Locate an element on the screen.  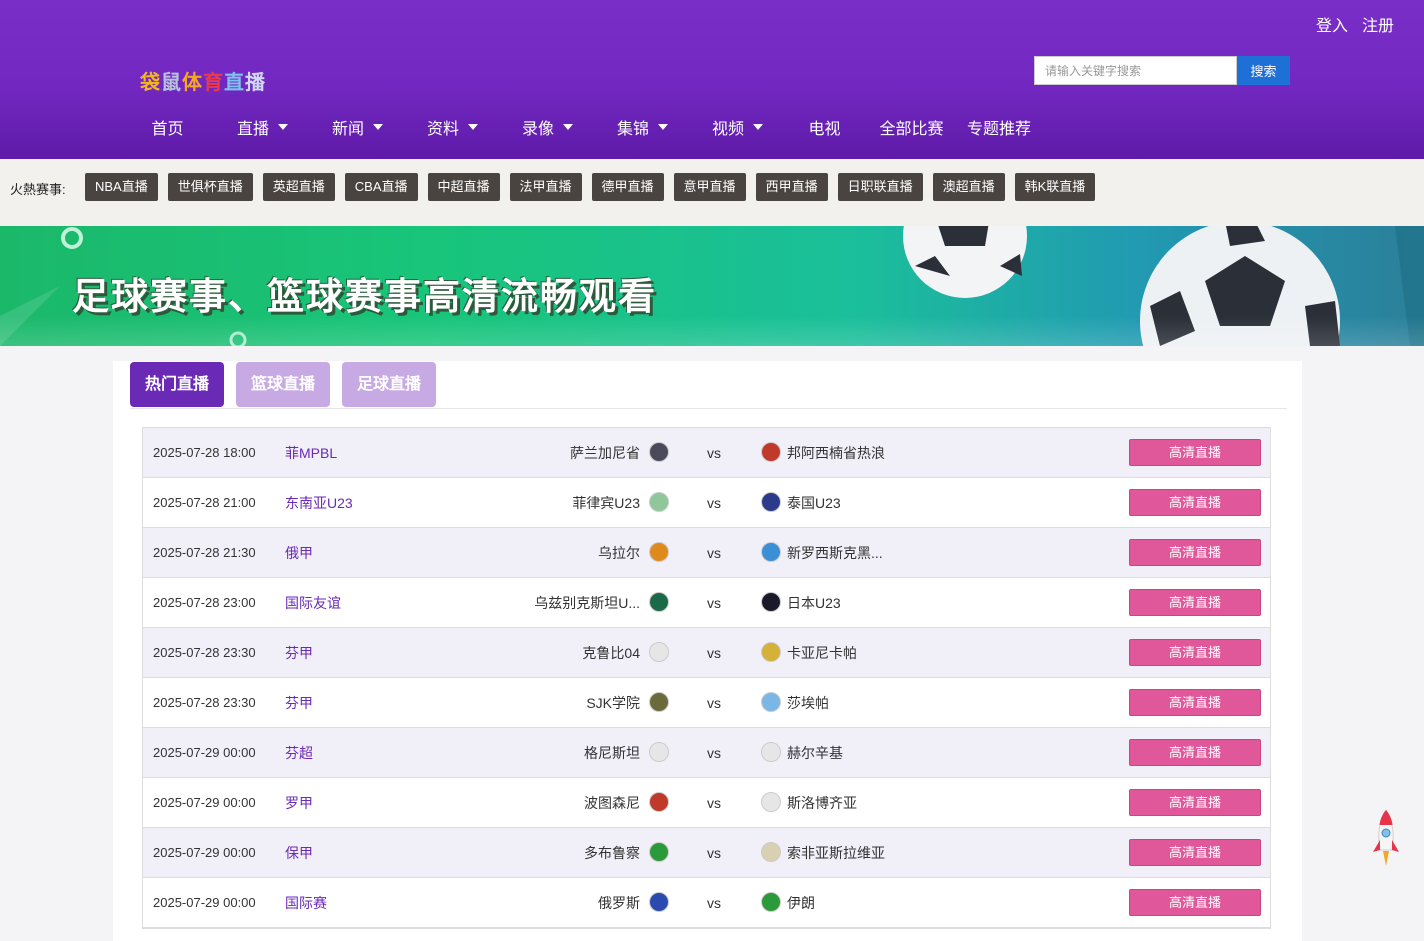
hot-event-tag: 意甲直播 is located at coordinates (709, 187).